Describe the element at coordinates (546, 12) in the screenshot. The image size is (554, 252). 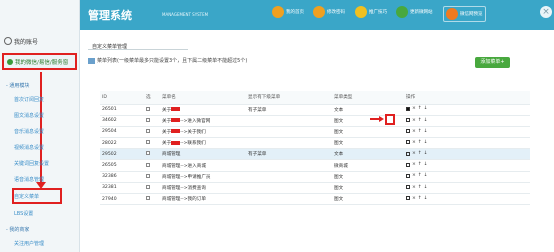
I see `close-icon: ×` at that location.